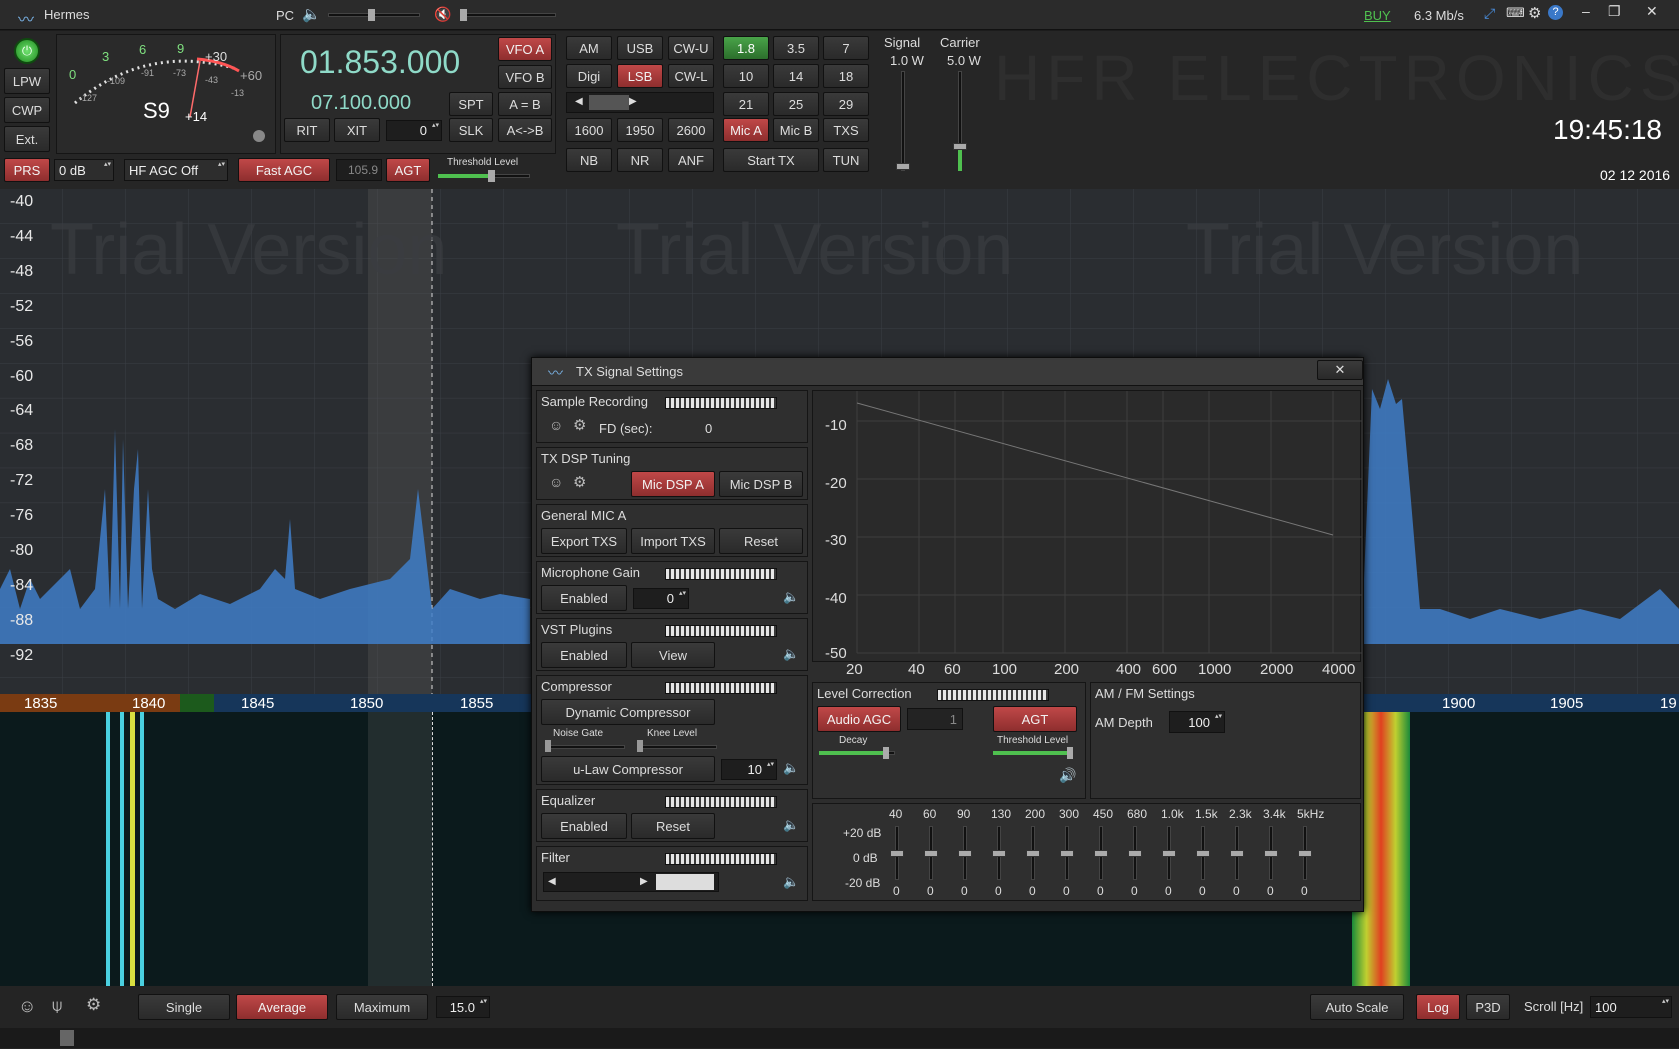 The width and height of the screenshot is (1679, 1049). Describe the element at coordinates (791, 825) in the screenshot. I see `eq-speaker-icon: 🔈` at that location.